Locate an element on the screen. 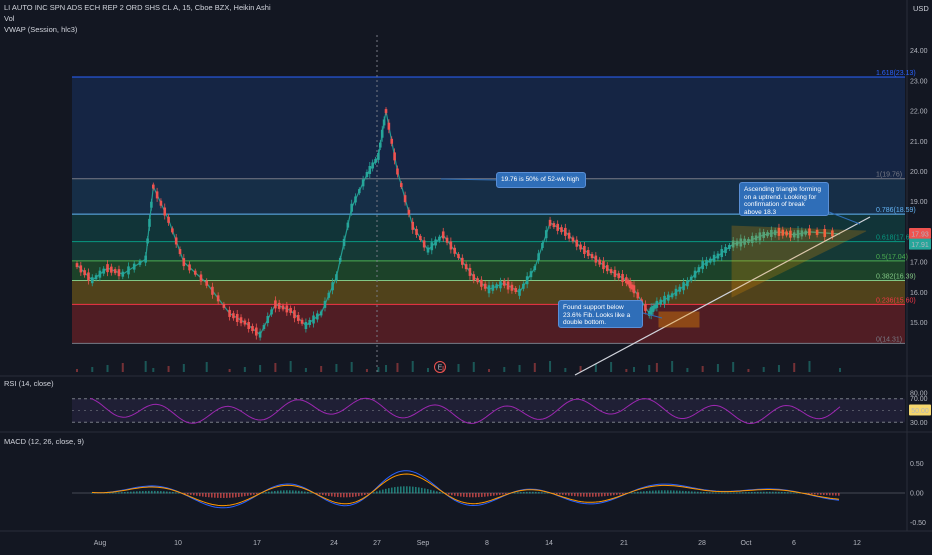 The width and height of the screenshot is (932, 555). rsi-title: RSI (14, close) is located at coordinates (29, 383).